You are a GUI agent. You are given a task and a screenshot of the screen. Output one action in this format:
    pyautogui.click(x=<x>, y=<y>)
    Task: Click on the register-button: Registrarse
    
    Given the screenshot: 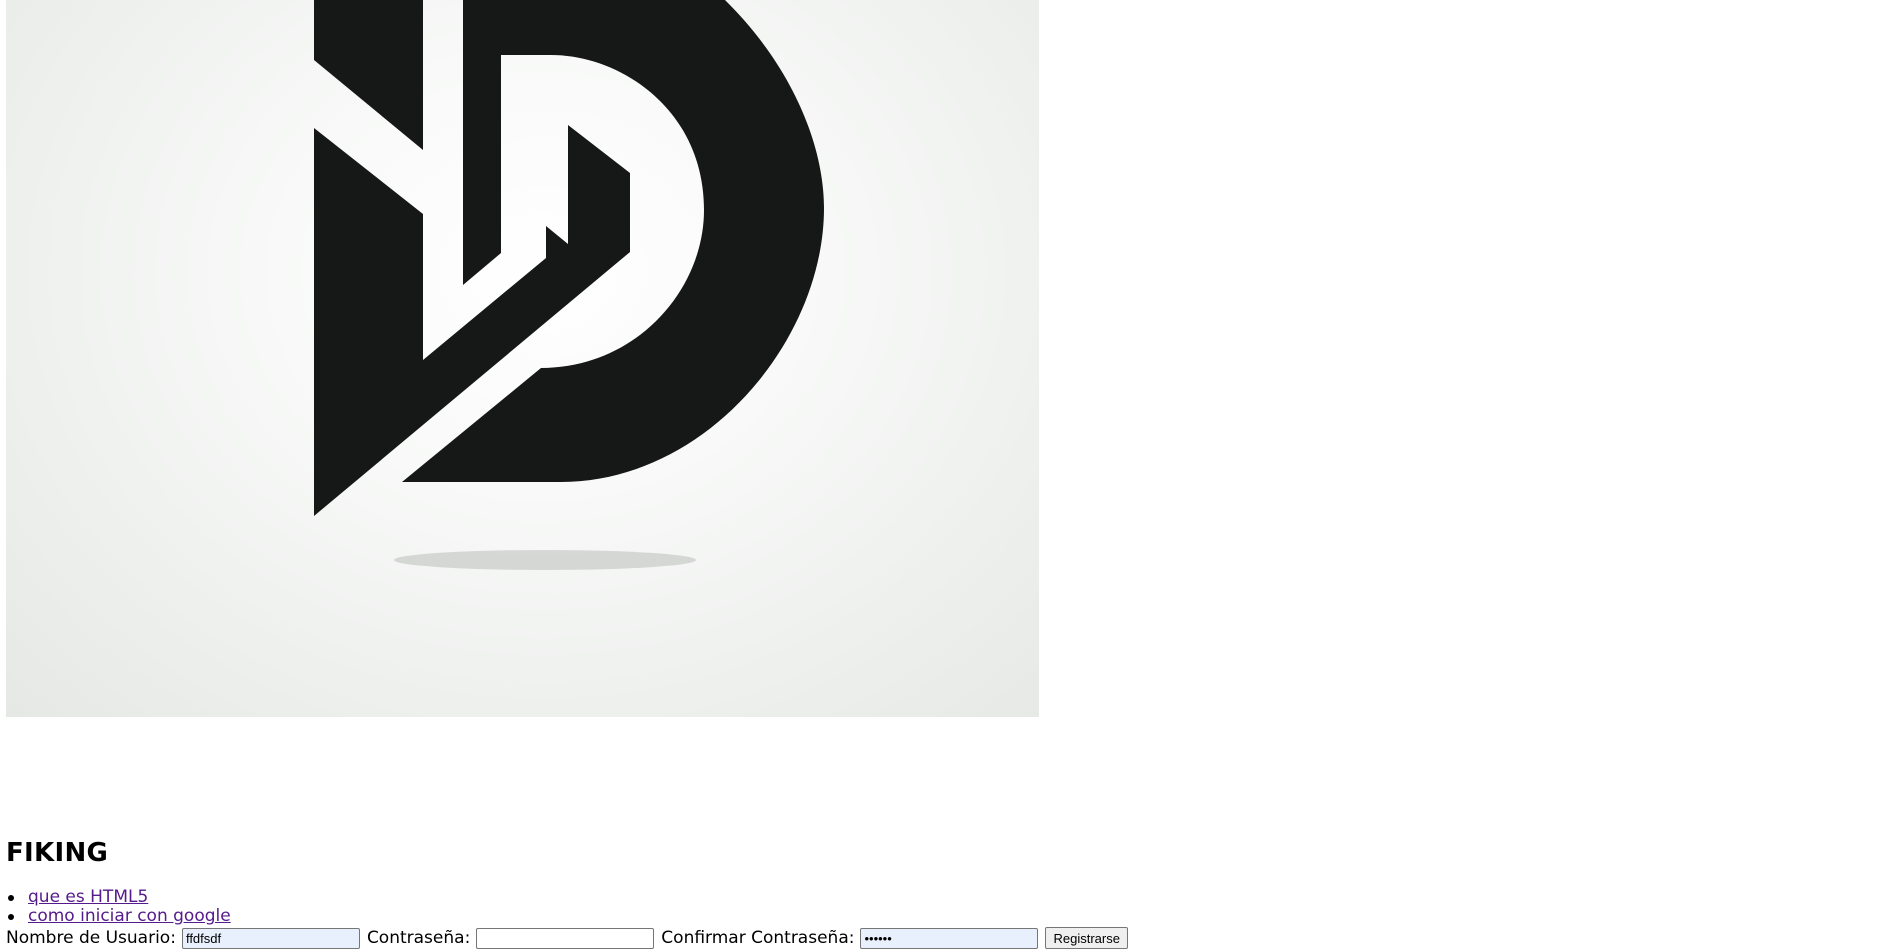 What is the action you would take?
    pyautogui.click(x=1086, y=938)
    